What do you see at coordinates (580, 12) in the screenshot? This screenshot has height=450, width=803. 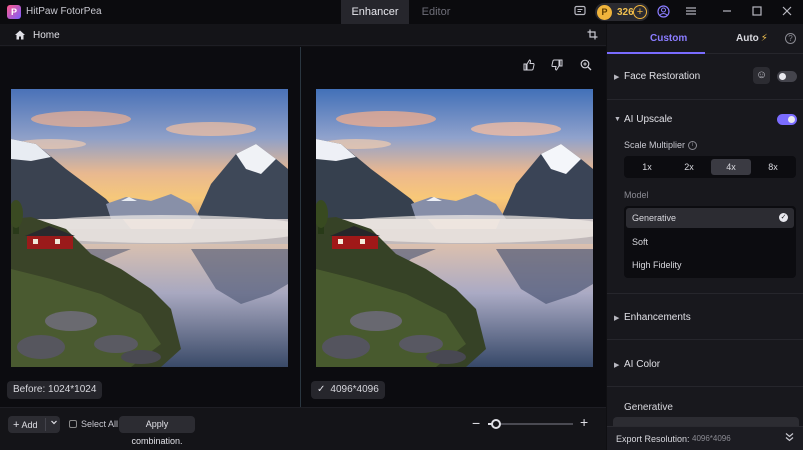 I see `message-icon` at bounding box center [580, 12].